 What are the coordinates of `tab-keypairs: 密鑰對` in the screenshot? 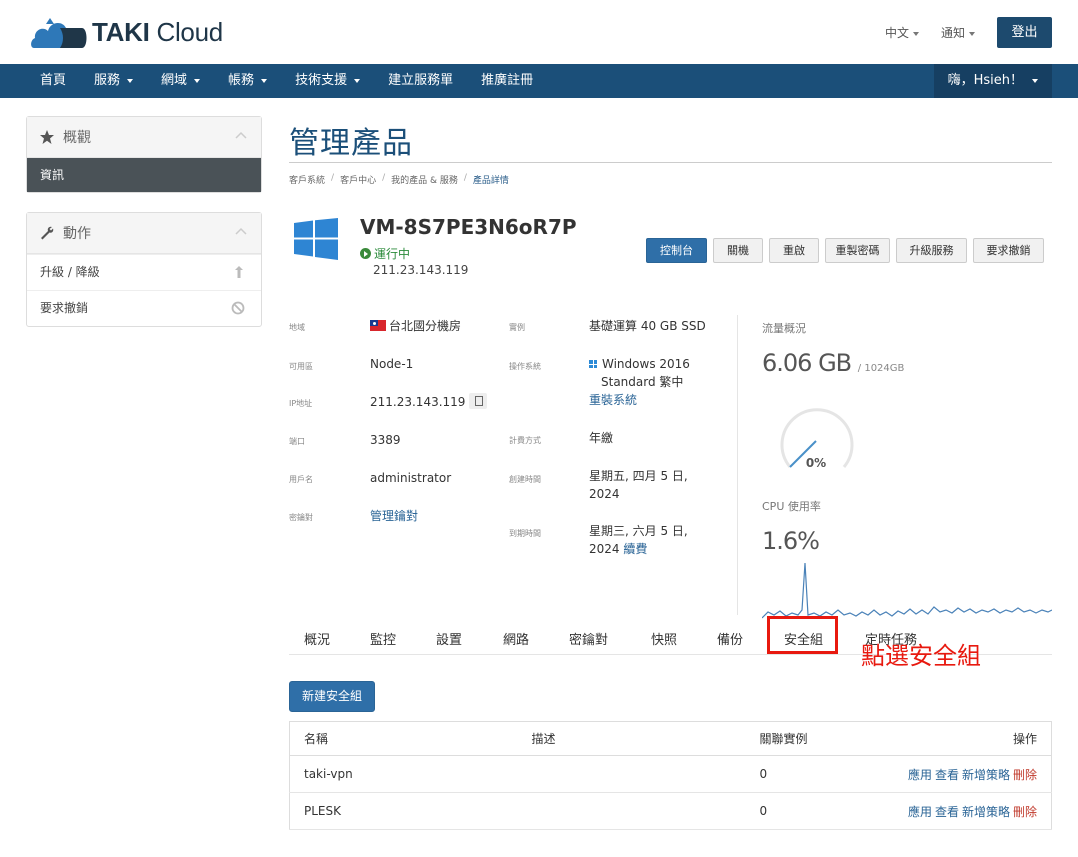 It's located at (588, 638).